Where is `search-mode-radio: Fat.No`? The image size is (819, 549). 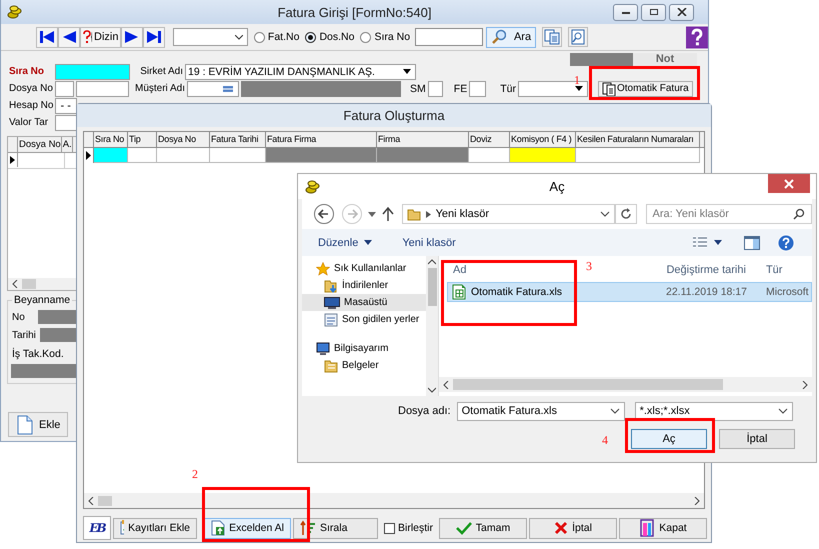 search-mode-radio: Fat.No is located at coordinates (277, 37).